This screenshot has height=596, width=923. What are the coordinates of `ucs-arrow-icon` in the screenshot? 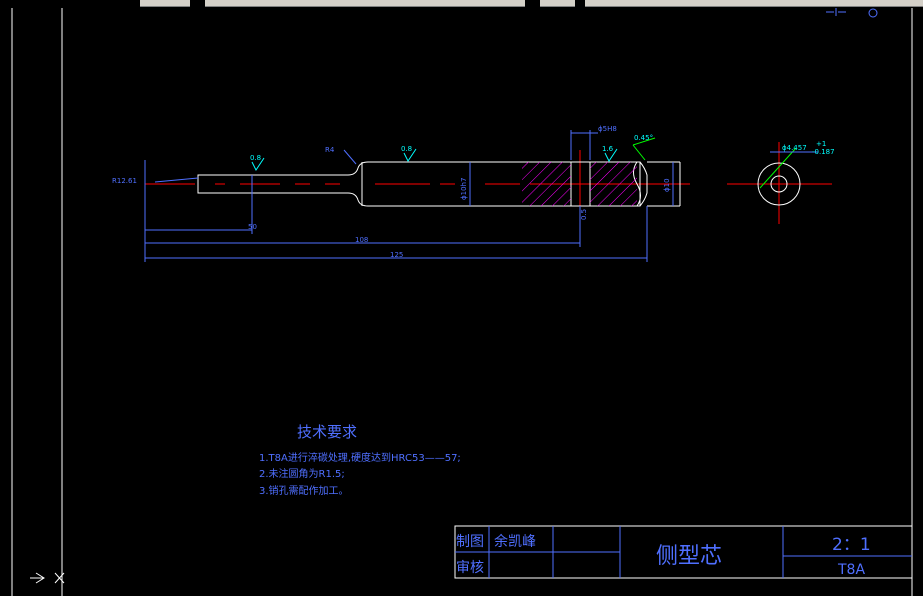 It's located at (47, 578).